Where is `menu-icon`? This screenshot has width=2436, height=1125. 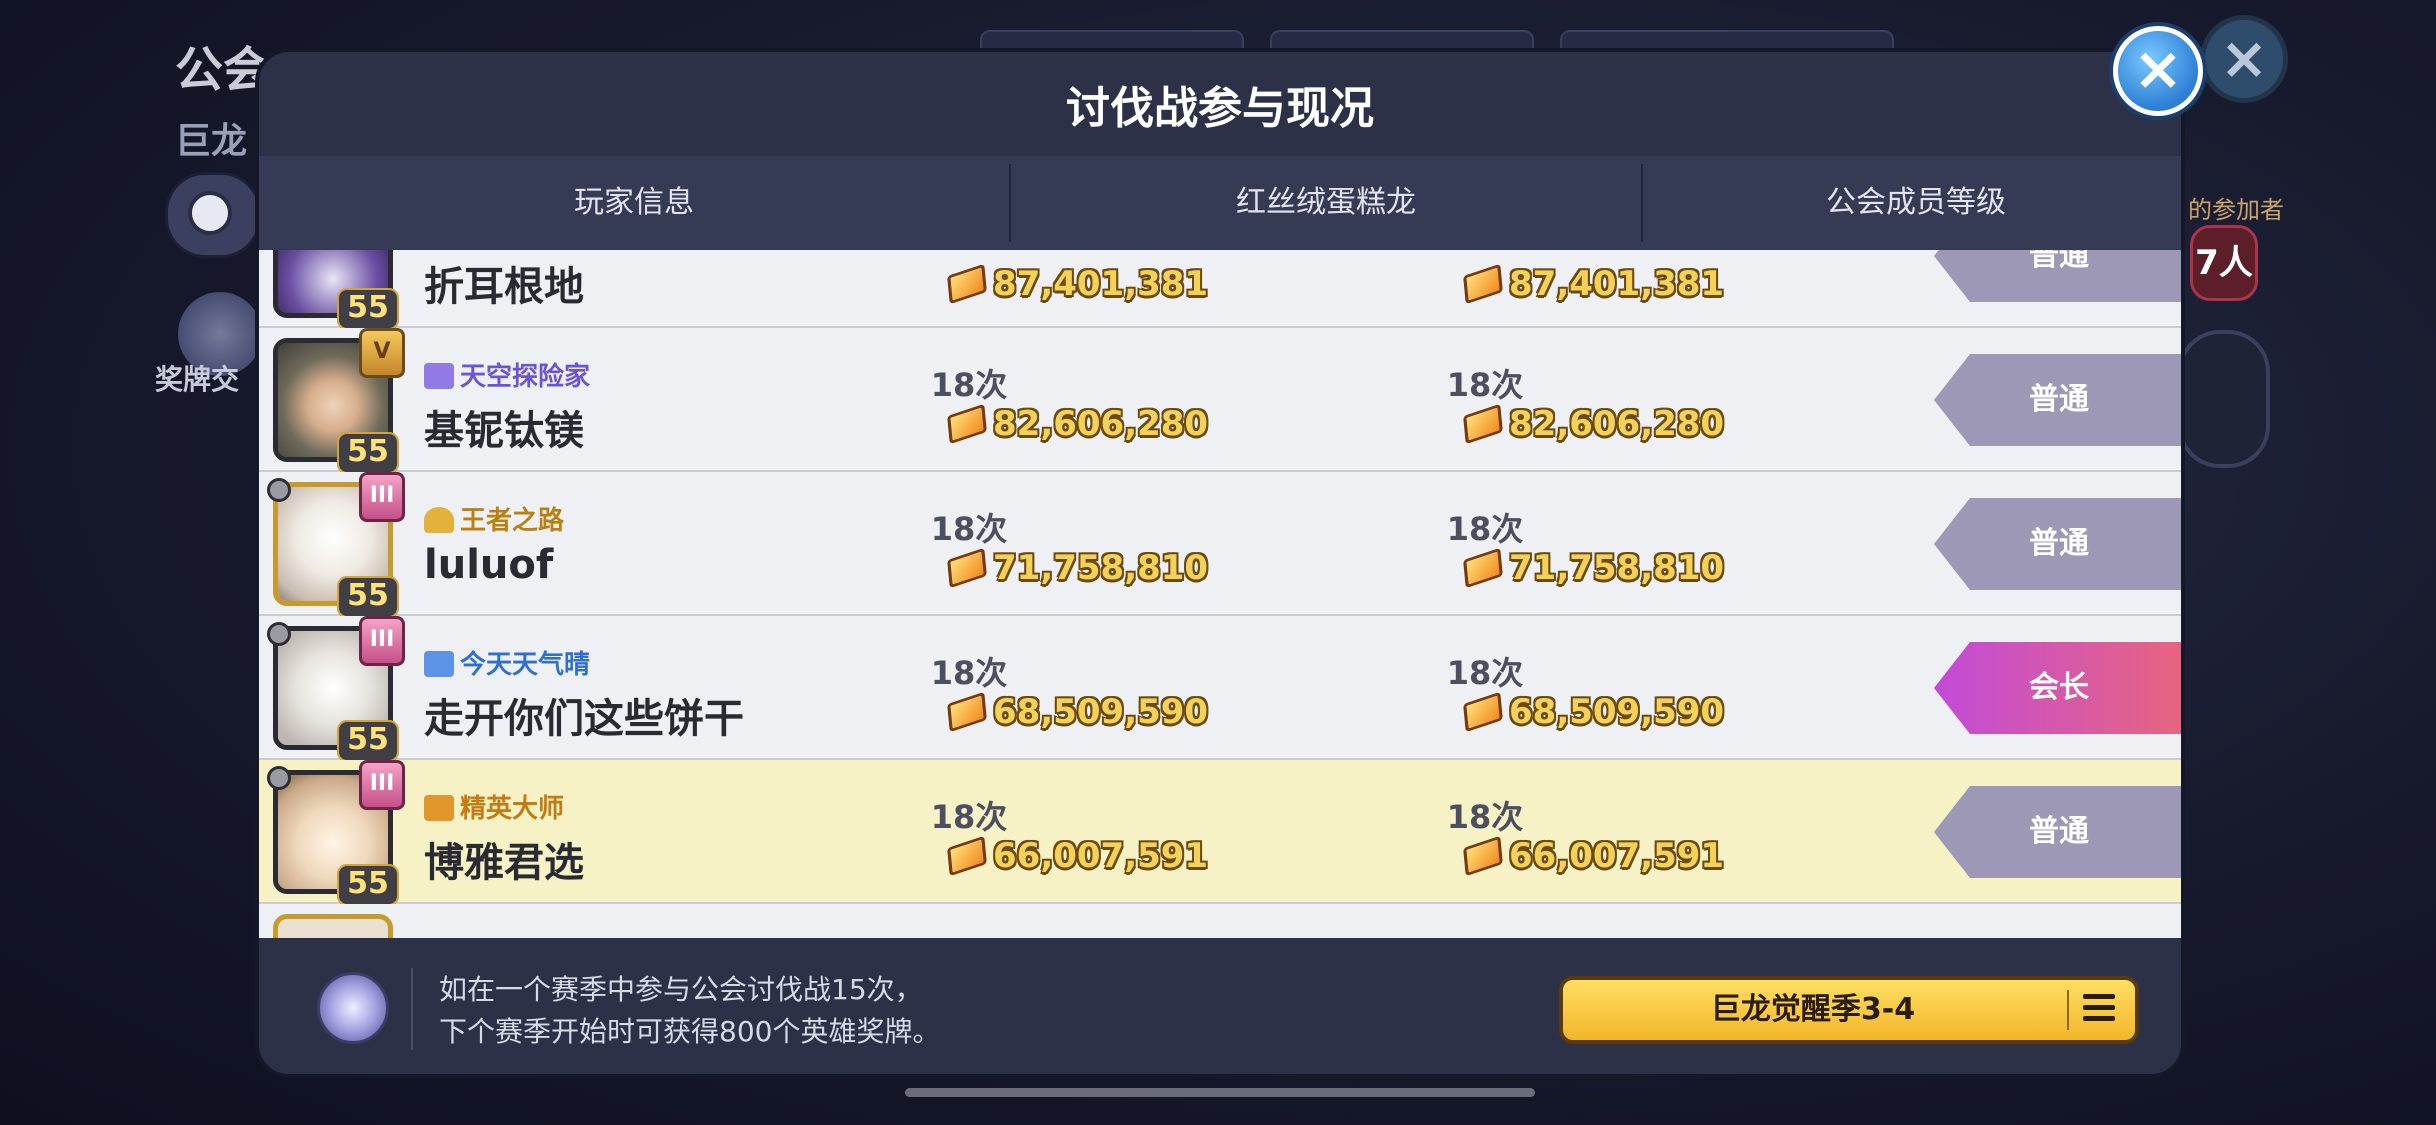
menu-icon is located at coordinates (2099, 1010).